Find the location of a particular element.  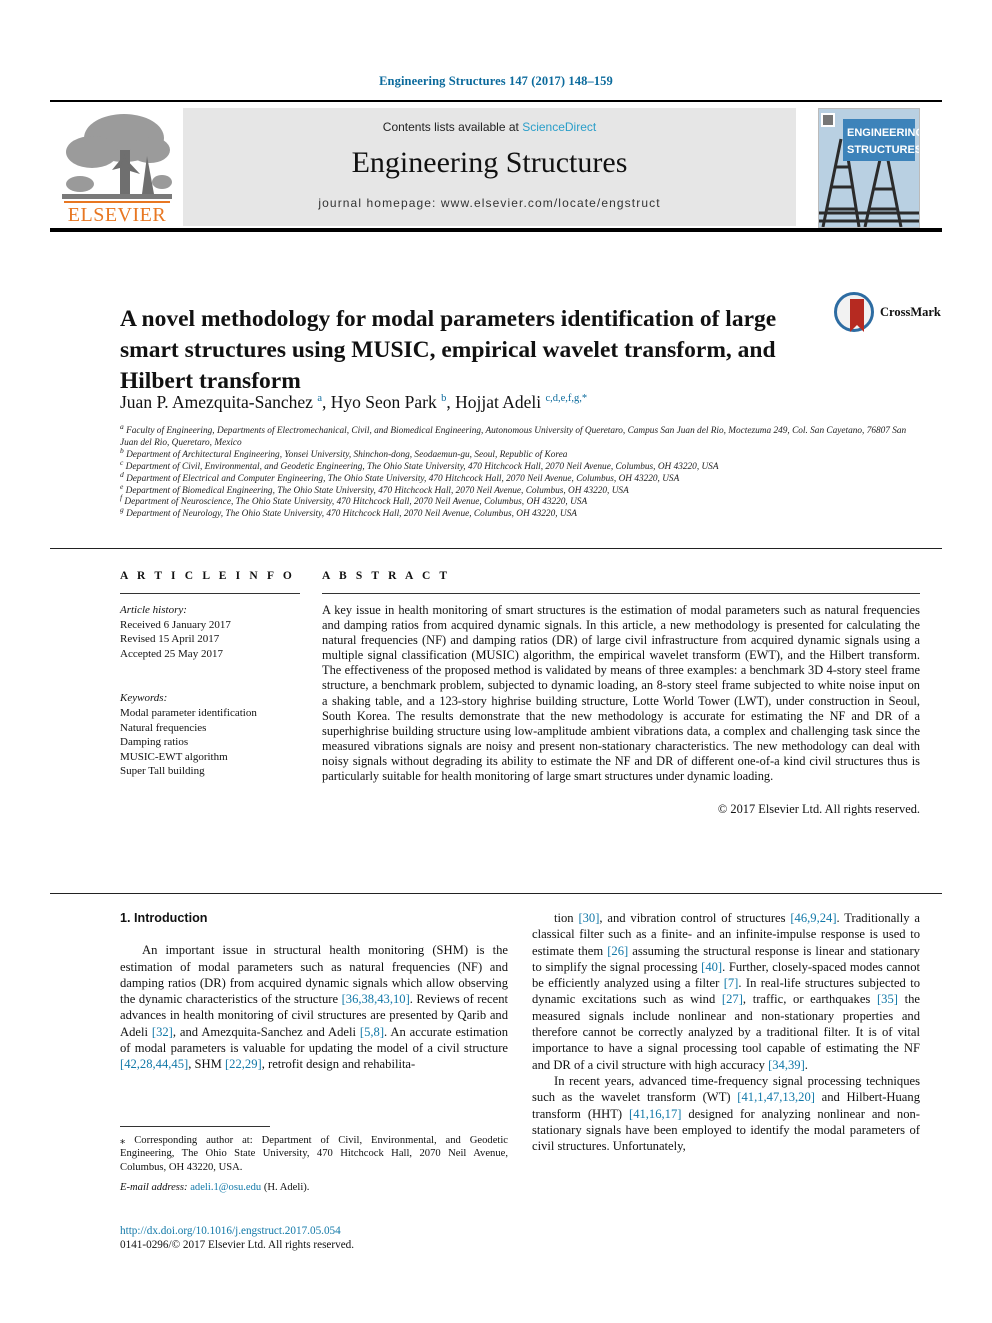

crossmark-badge: CrossMark is located at coordinates (888, 313).